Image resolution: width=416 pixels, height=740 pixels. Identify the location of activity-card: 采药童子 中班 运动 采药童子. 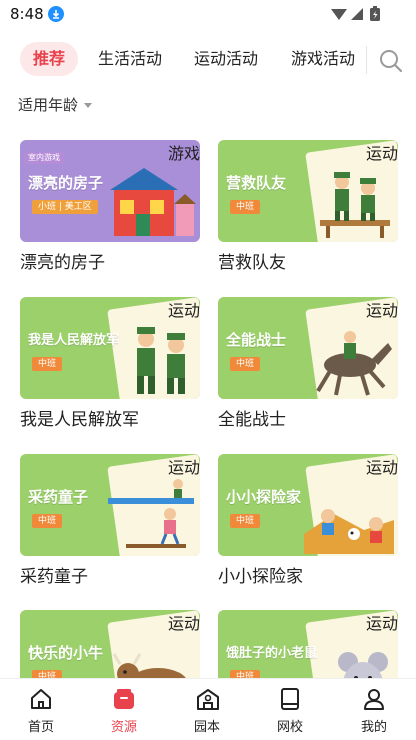
(110, 524).